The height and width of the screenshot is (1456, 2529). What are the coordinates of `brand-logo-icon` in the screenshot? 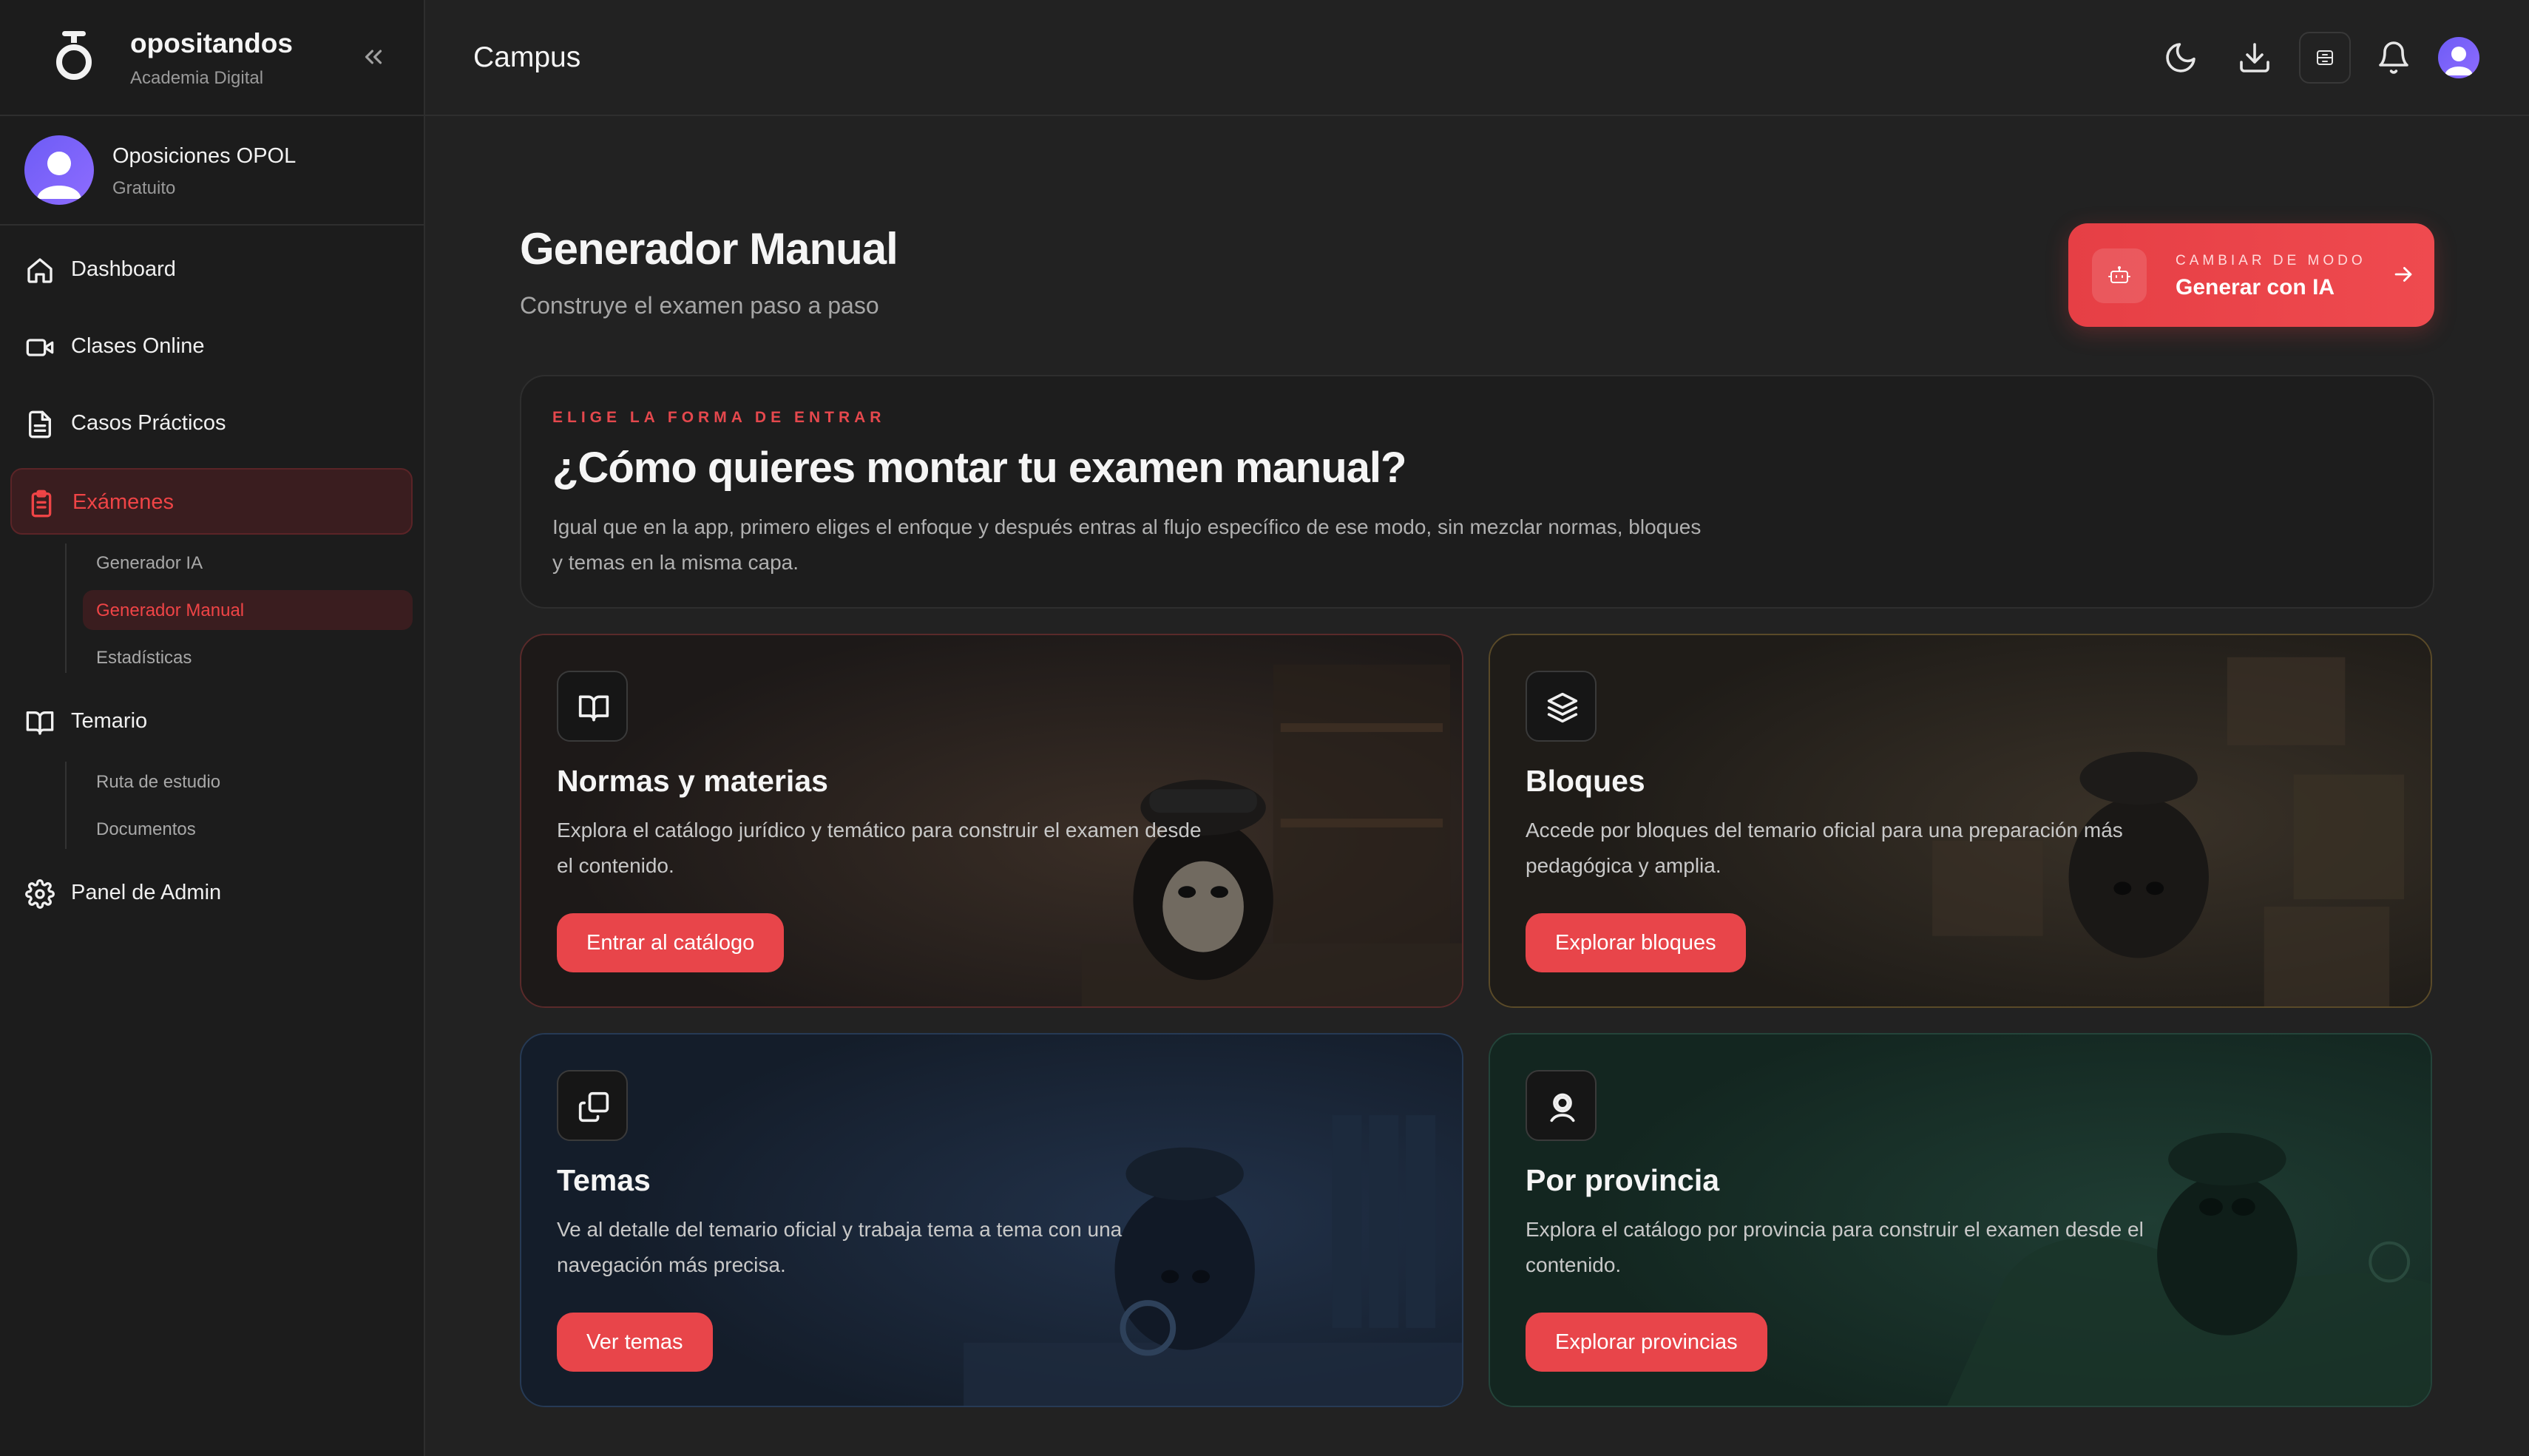 It's located at (74, 54).